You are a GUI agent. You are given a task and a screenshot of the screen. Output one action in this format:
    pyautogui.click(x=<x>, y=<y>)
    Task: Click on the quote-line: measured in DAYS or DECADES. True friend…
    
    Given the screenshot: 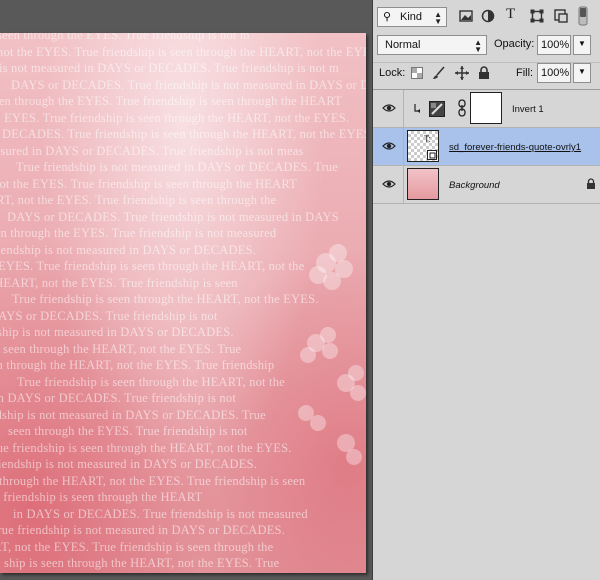 What is the action you would take?
    pyautogui.click(x=152, y=150)
    